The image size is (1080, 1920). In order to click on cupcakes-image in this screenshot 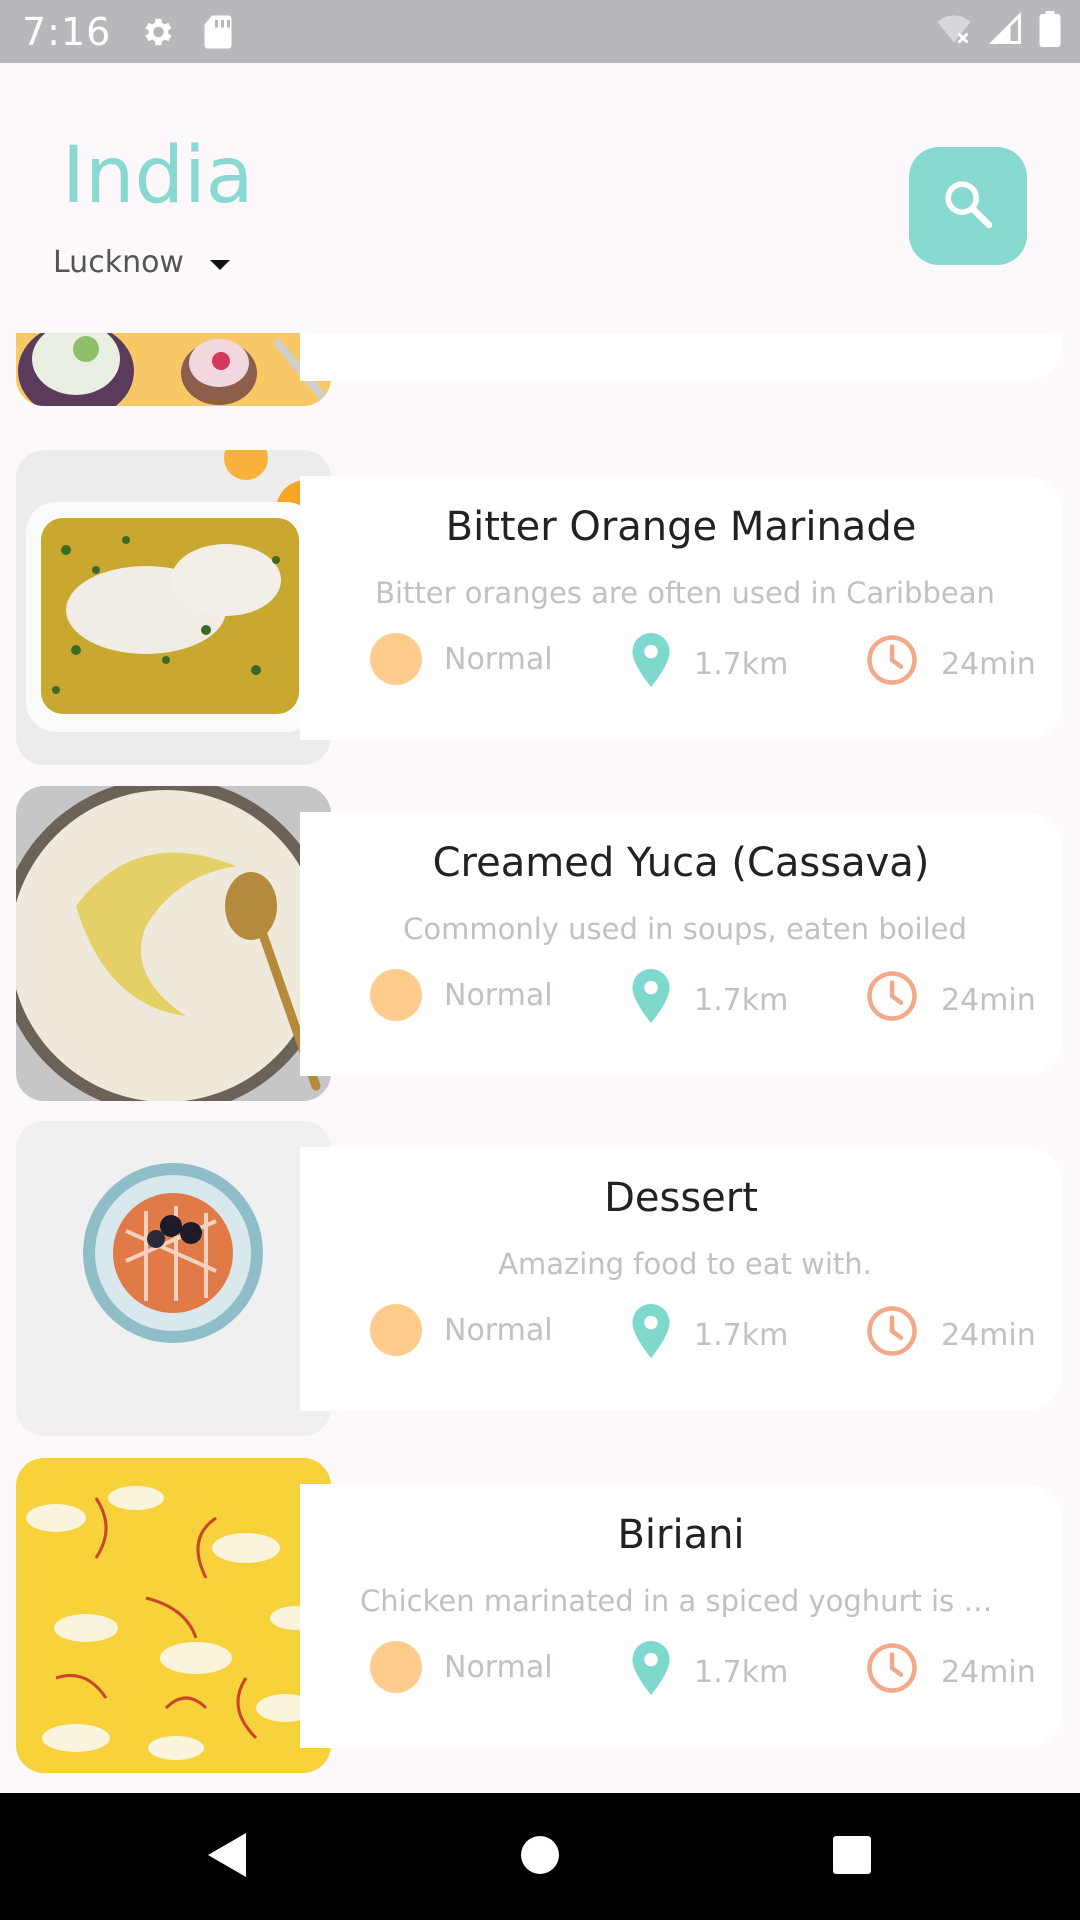, I will do `click(173, 369)`.